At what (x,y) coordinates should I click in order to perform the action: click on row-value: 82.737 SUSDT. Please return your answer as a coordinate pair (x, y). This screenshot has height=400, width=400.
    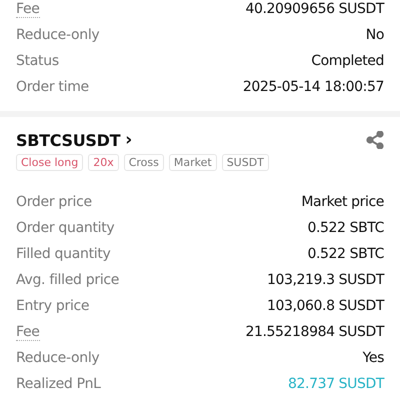
    Looking at the image, I should click on (336, 384).